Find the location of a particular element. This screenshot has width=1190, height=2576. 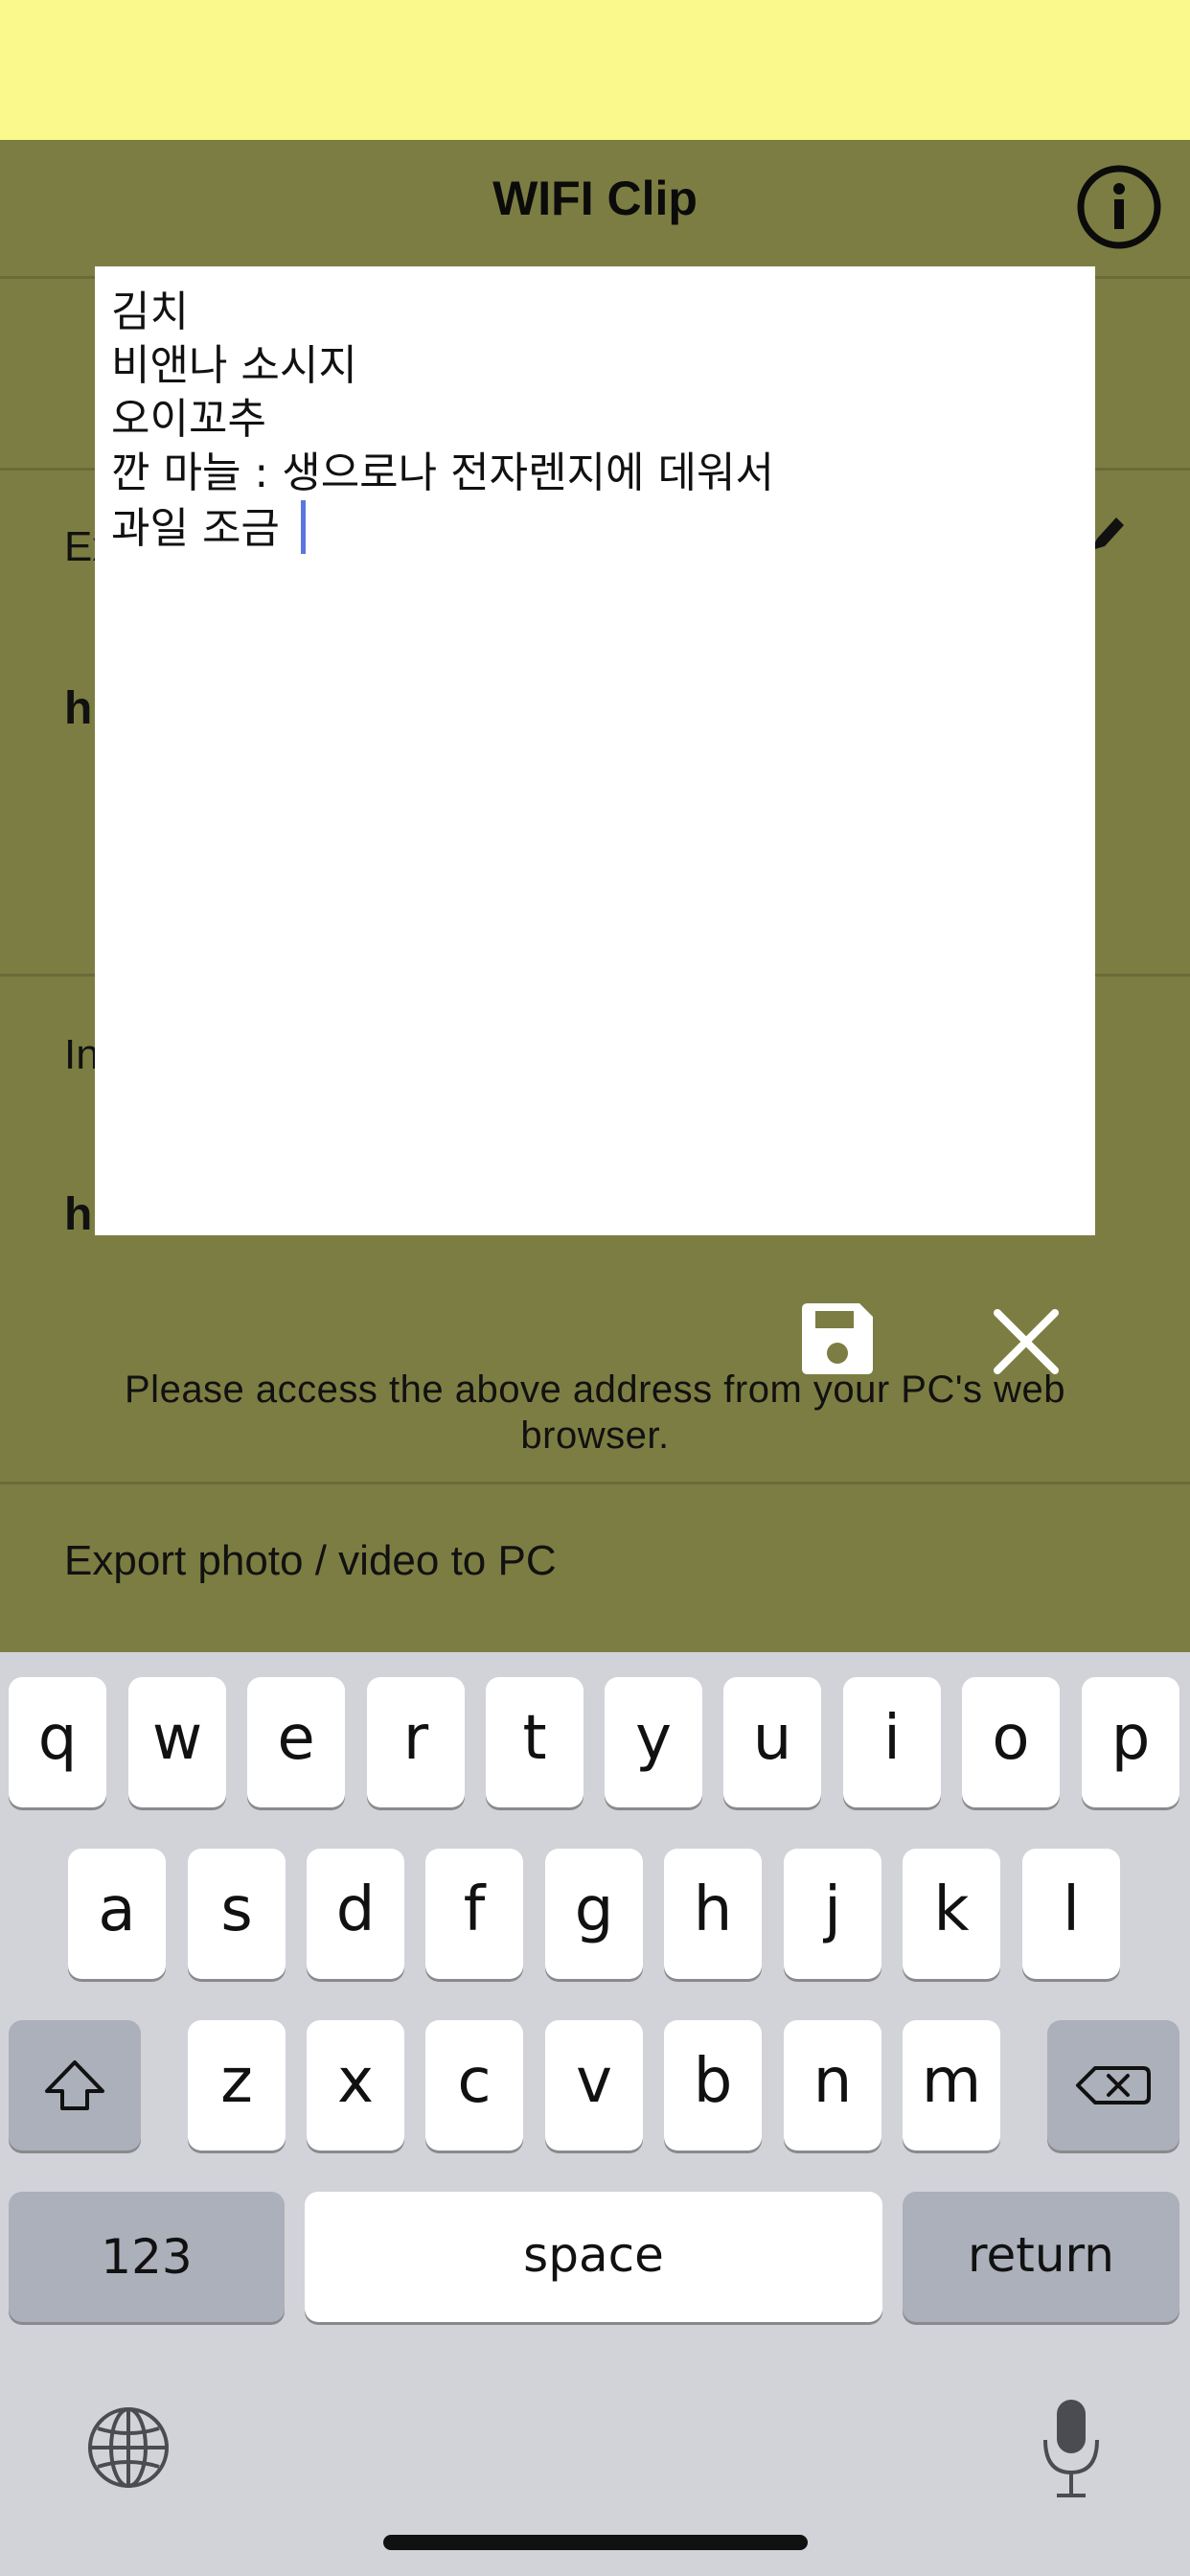

numbers-key: 123 is located at coordinates (147, 2257).